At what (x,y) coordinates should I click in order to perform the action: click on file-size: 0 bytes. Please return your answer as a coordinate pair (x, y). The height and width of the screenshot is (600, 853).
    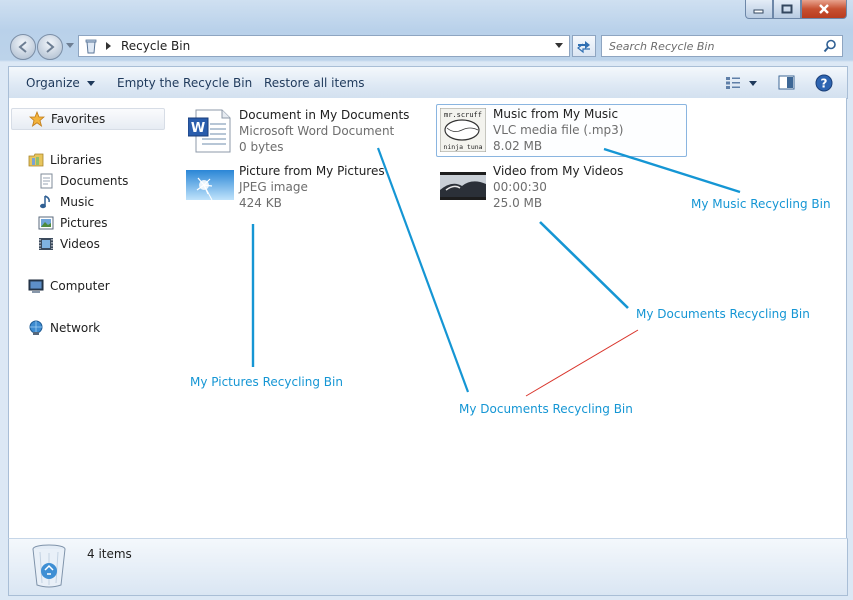
    Looking at the image, I should click on (261, 147).